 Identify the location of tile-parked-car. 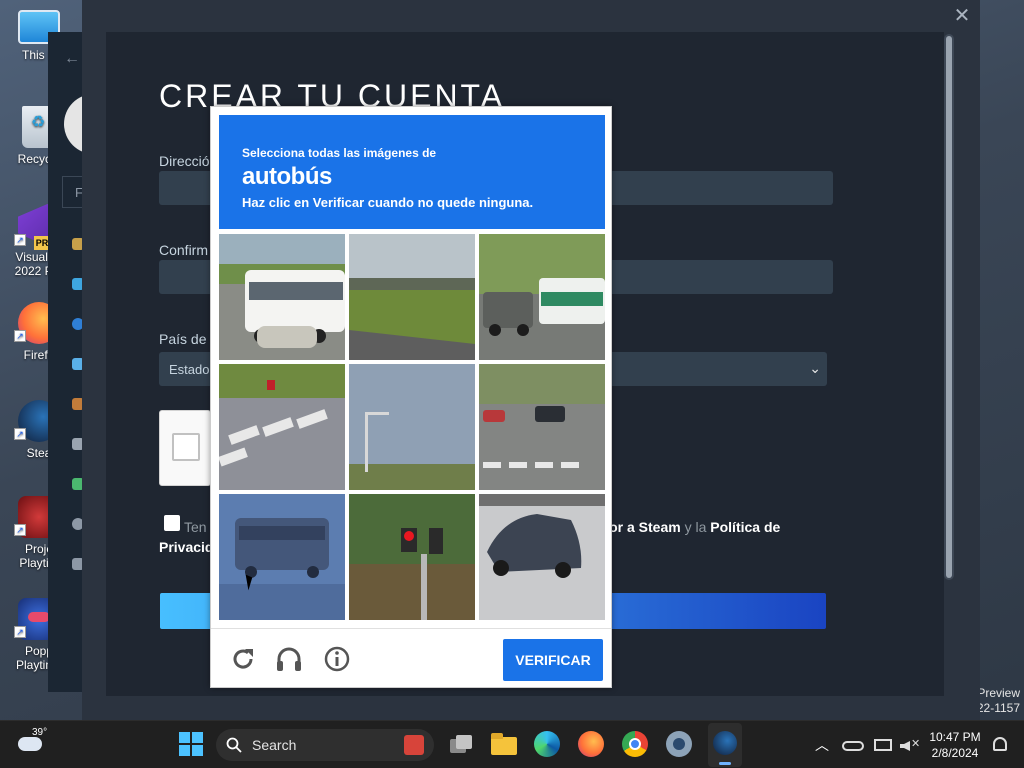
(542, 557).